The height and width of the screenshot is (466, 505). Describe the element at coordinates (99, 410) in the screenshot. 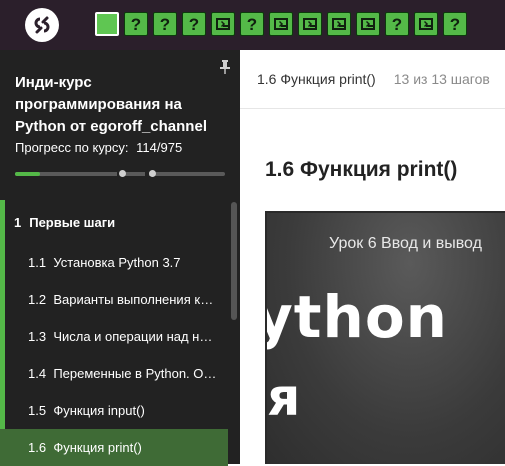

I see `lesson-title: Функция input()` at that location.